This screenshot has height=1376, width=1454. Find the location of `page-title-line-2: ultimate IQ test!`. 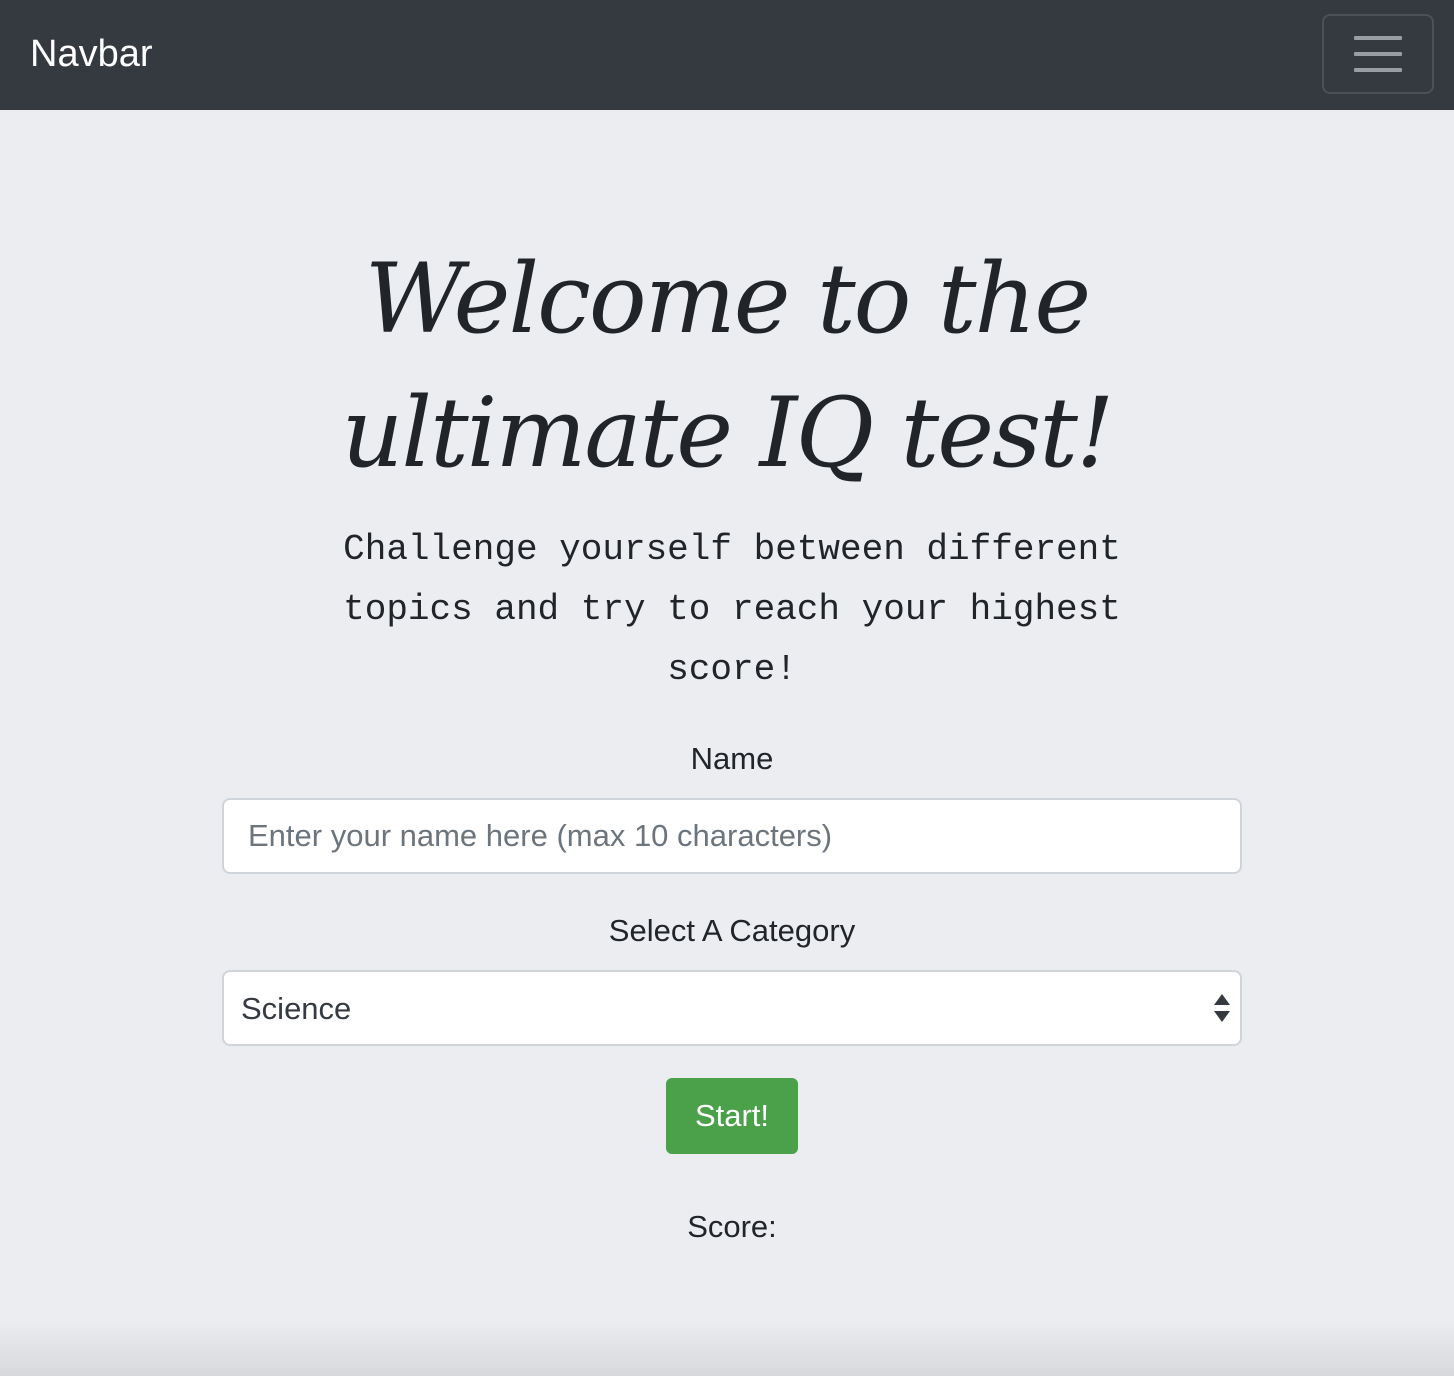

page-title-line-2: ultimate IQ test! is located at coordinates (728, 433).